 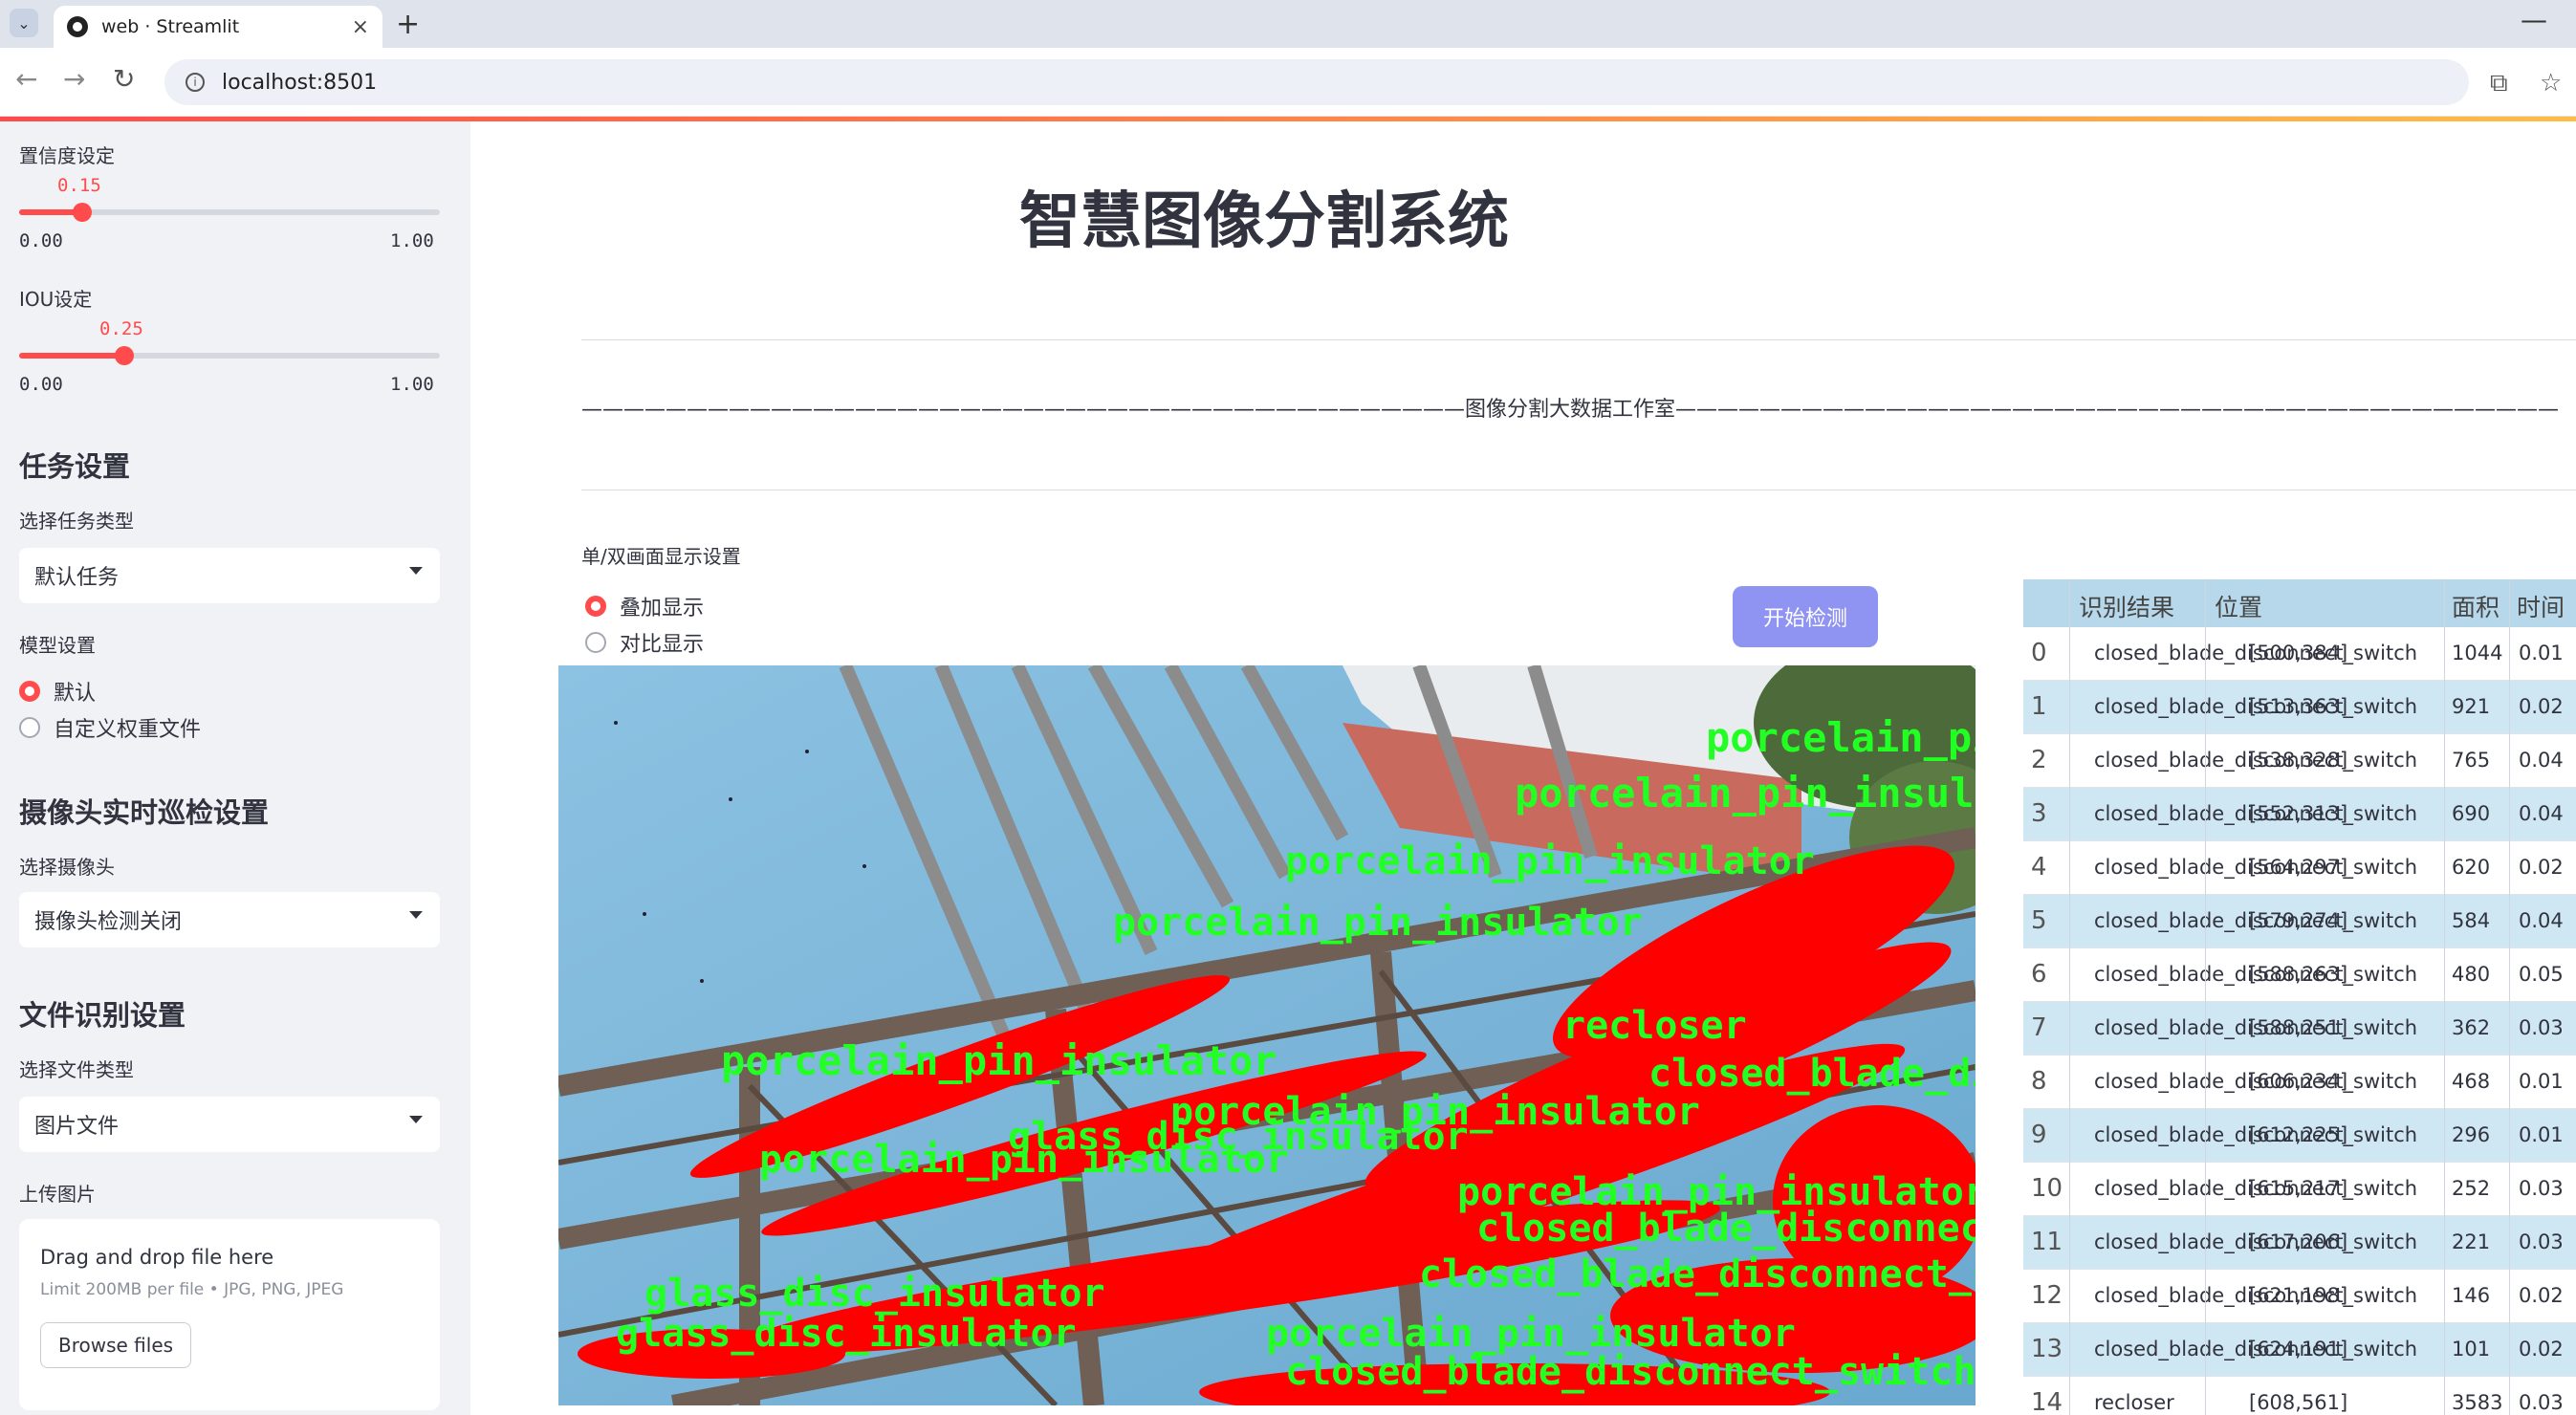 What do you see at coordinates (2471, 706) in the screenshot?
I see `cell-area: 921` at bounding box center [2471, 706].